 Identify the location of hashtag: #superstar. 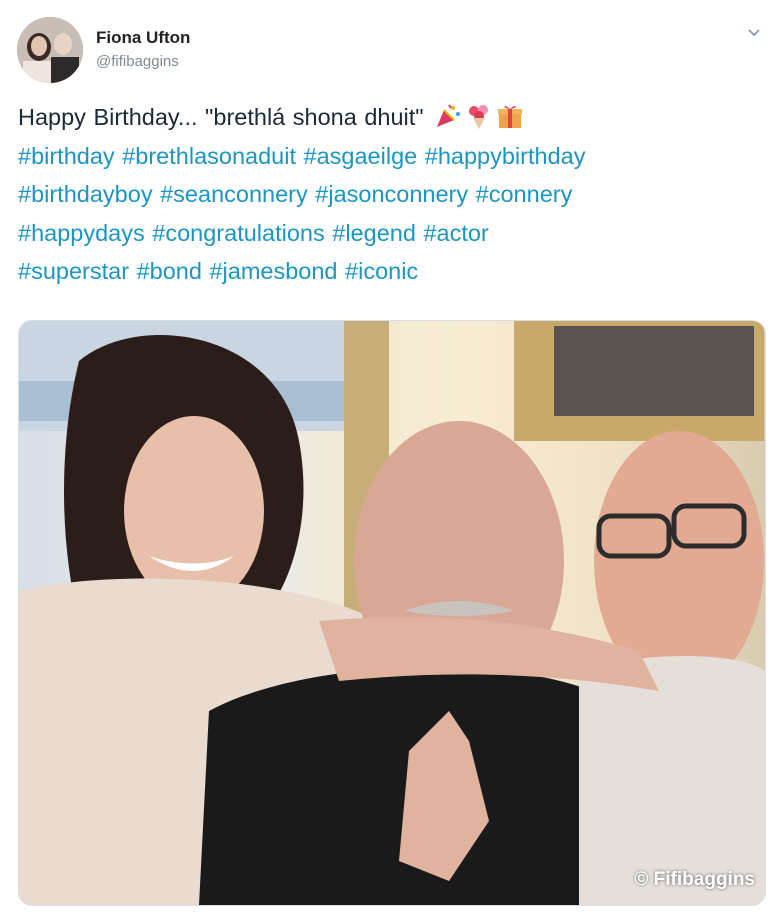
(73, 271).